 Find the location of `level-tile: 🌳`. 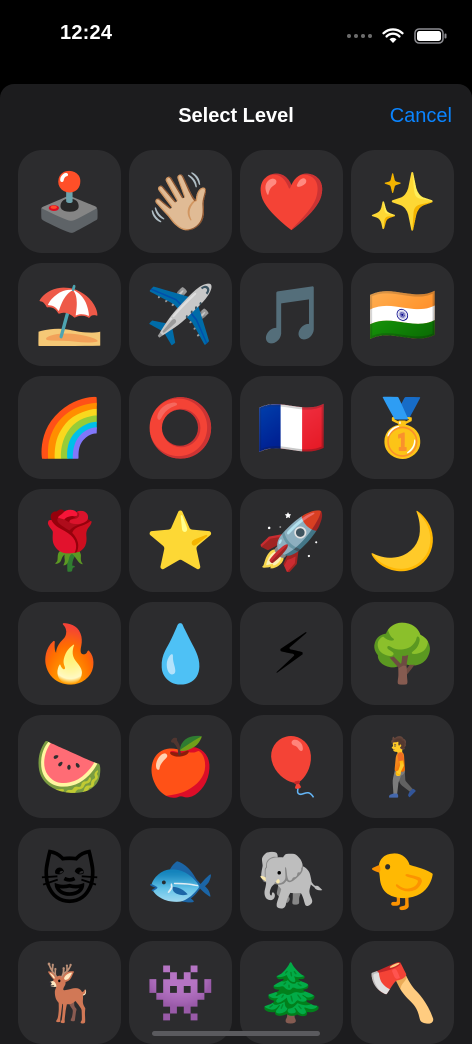

level-tile: 🌳 is located at coordinates (402, 653).